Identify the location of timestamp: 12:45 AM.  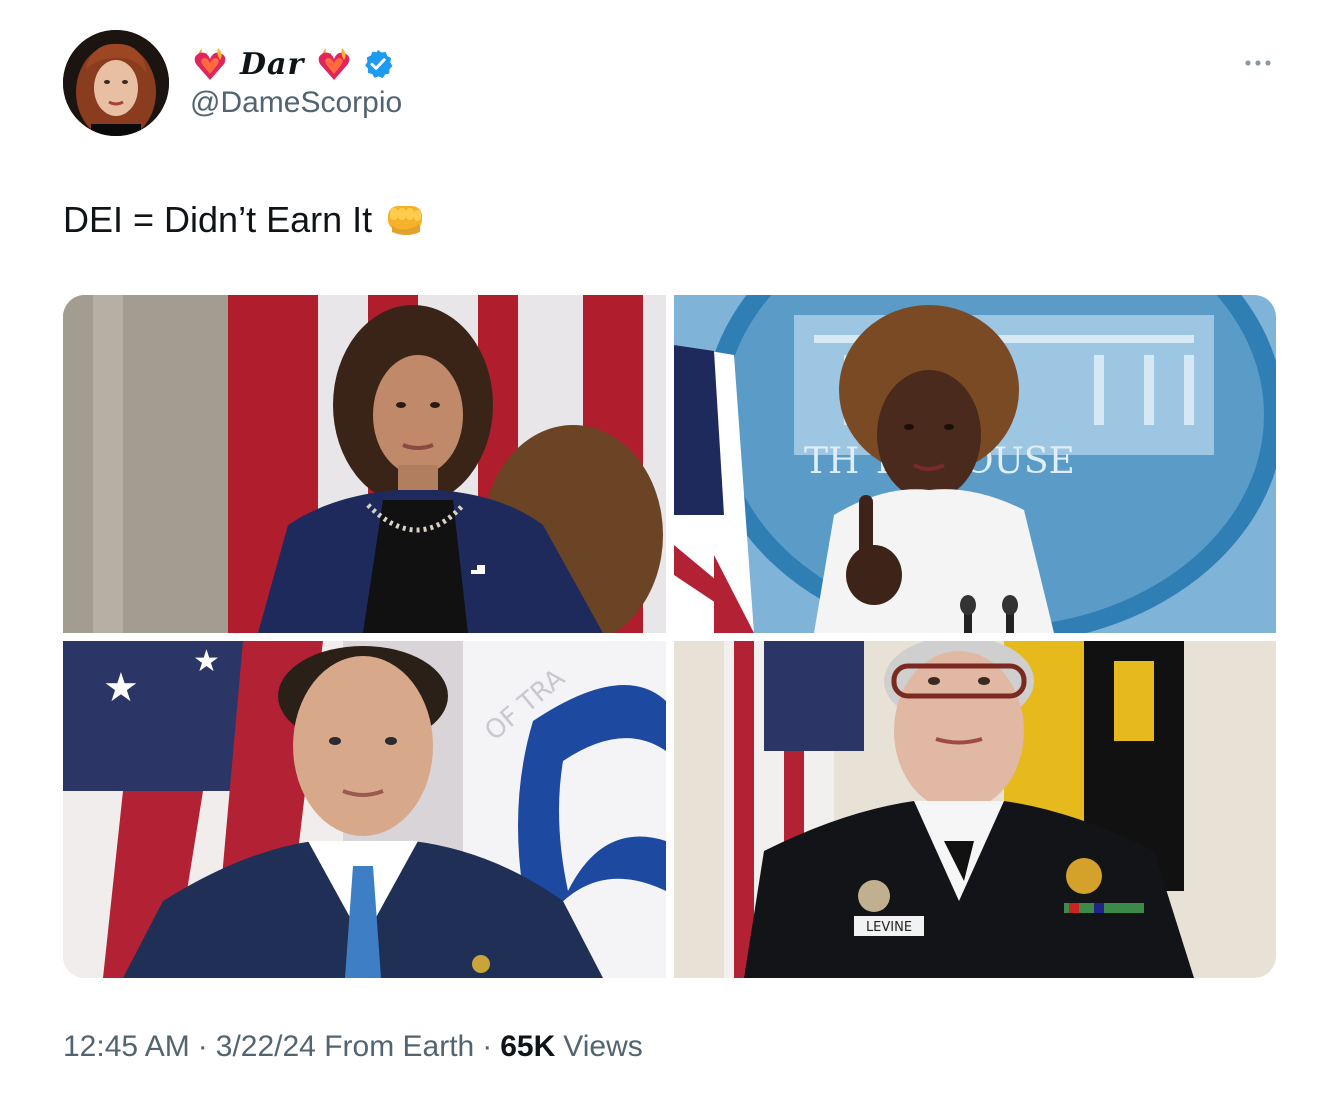
(126, 1047).